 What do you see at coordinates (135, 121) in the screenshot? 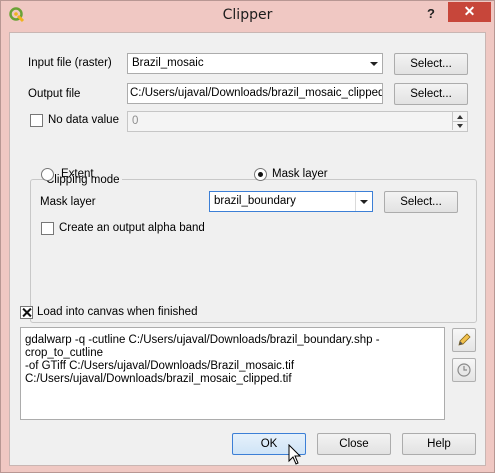
I see `no-data-value: 0` at bounding box center [135, 121].